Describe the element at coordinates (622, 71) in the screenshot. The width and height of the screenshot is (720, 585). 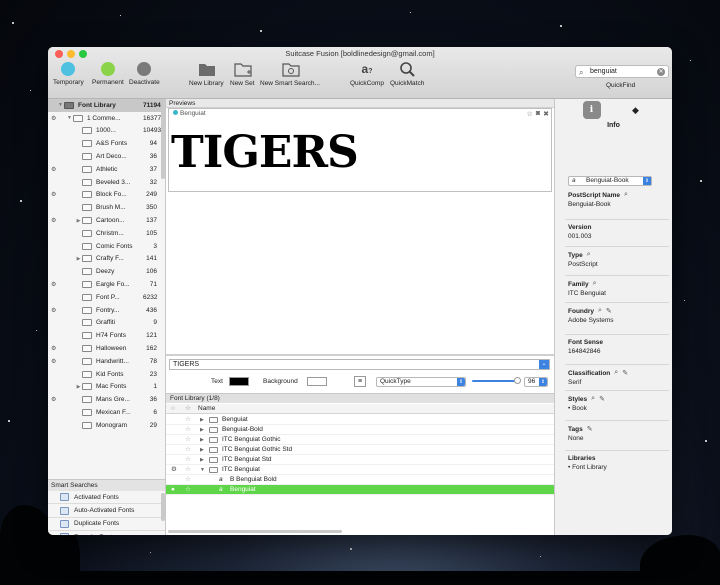
I see `quickfind-search-field: ⌕ benguiat ✕` at that location.